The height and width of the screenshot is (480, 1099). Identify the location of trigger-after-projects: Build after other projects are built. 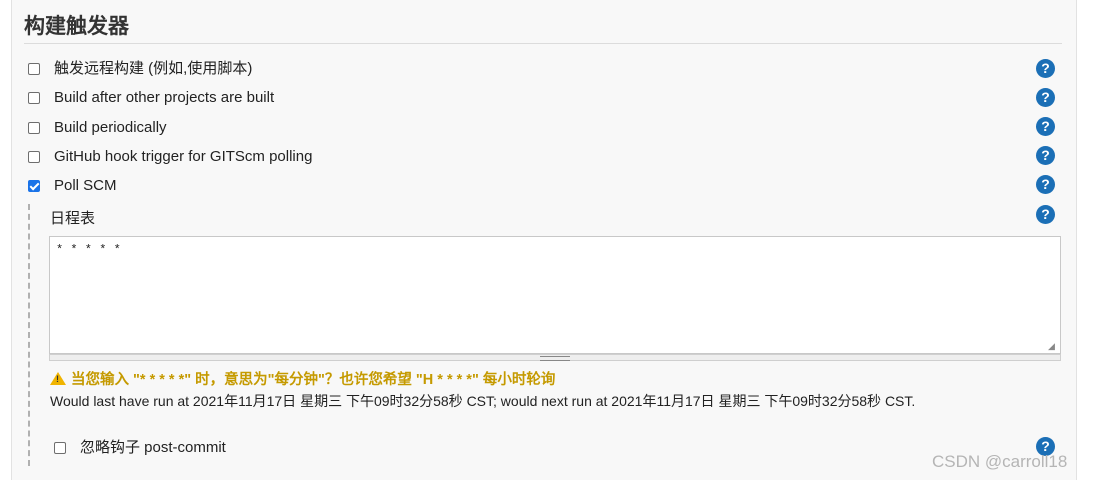
(543, 99).